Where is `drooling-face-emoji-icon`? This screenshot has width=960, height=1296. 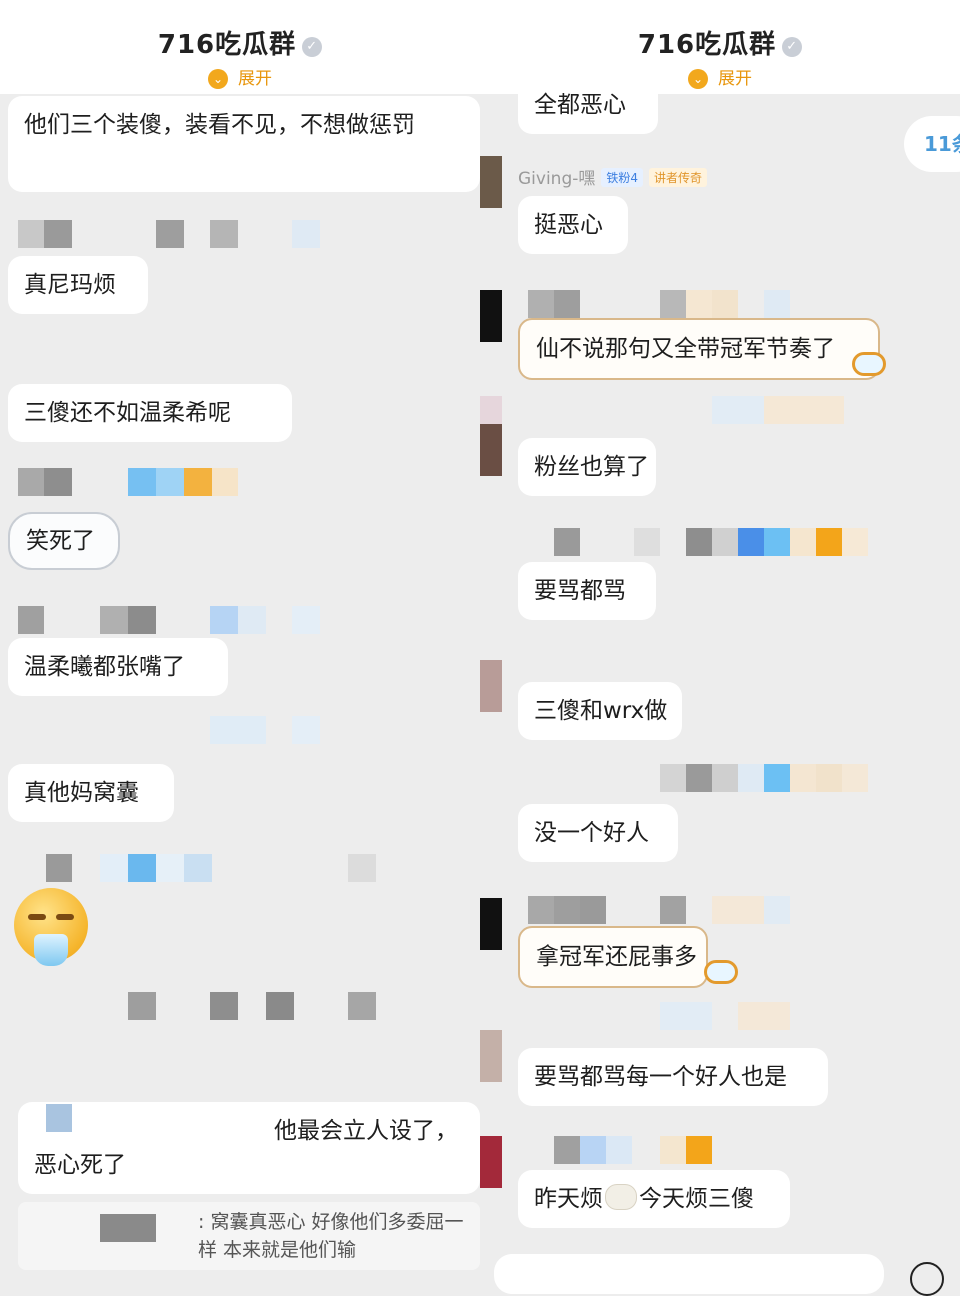
drooling-face-emoji-icon is located at coordinates (51, 927).